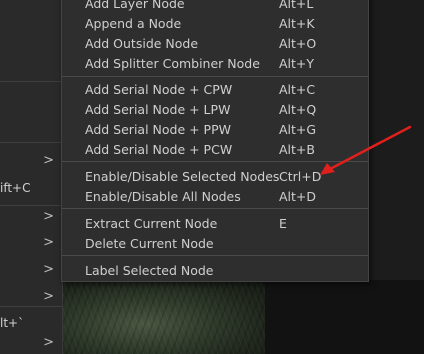 This screenshot has height=354, width=424. I want to click on menu-item-enable-disable-all-nodes: Enable/Disable All Nodes Alt+D, so click(215, 196).